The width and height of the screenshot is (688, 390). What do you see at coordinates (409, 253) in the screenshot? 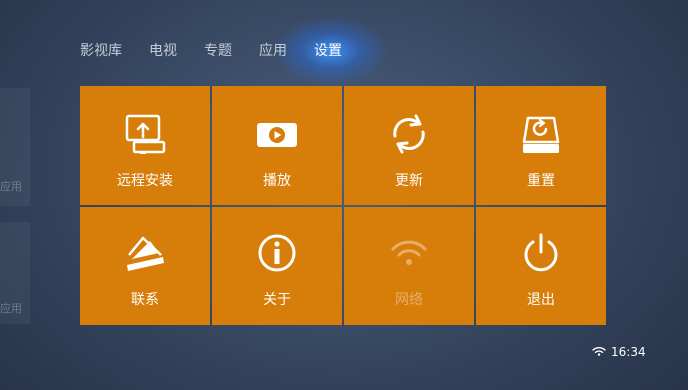
I see `wifi-icon` at bounding box center [409, 253].